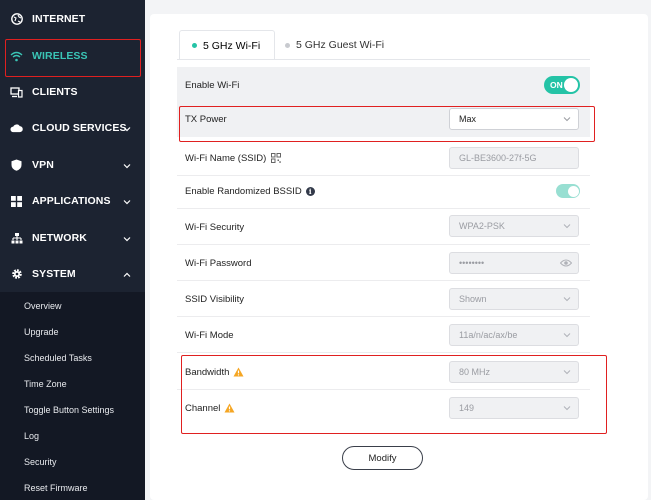  What do you see at coordinates (383, 335) in the screenshot?
I see `row-wifi-mode: Wi-Fi Mode 11a/n/ac/ax/be` at bounding box center [383, 335].